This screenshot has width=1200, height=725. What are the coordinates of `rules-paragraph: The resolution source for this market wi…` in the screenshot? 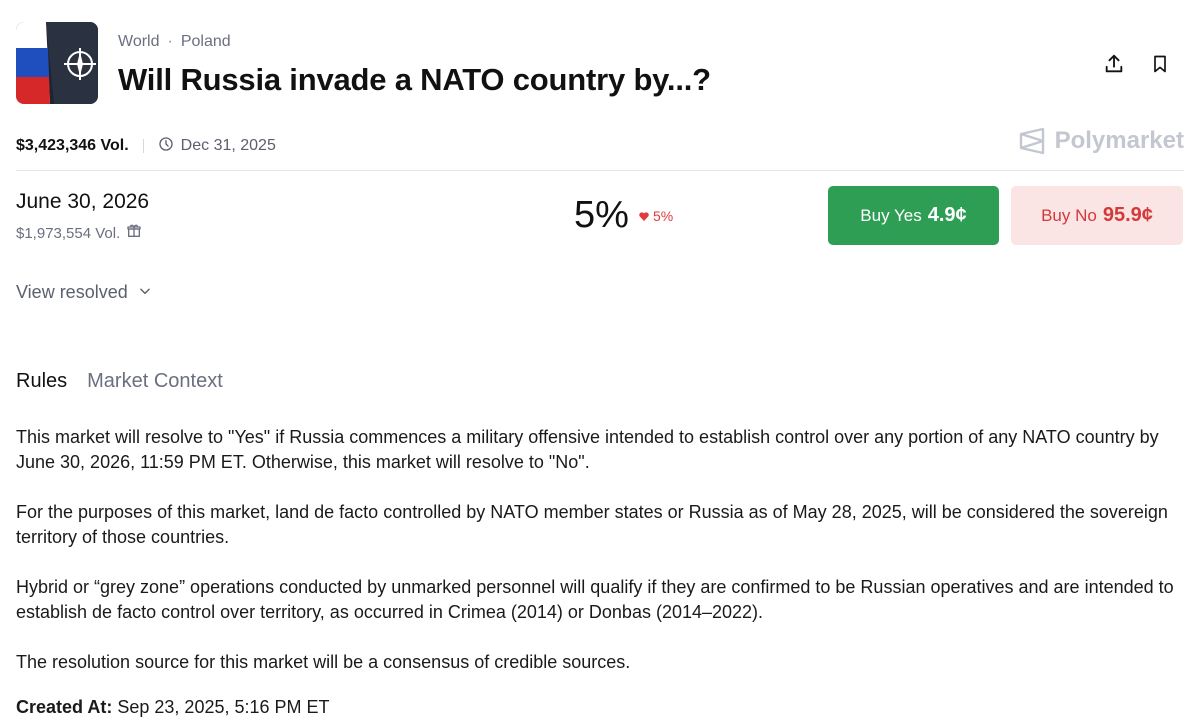 It's located at (323, 662).